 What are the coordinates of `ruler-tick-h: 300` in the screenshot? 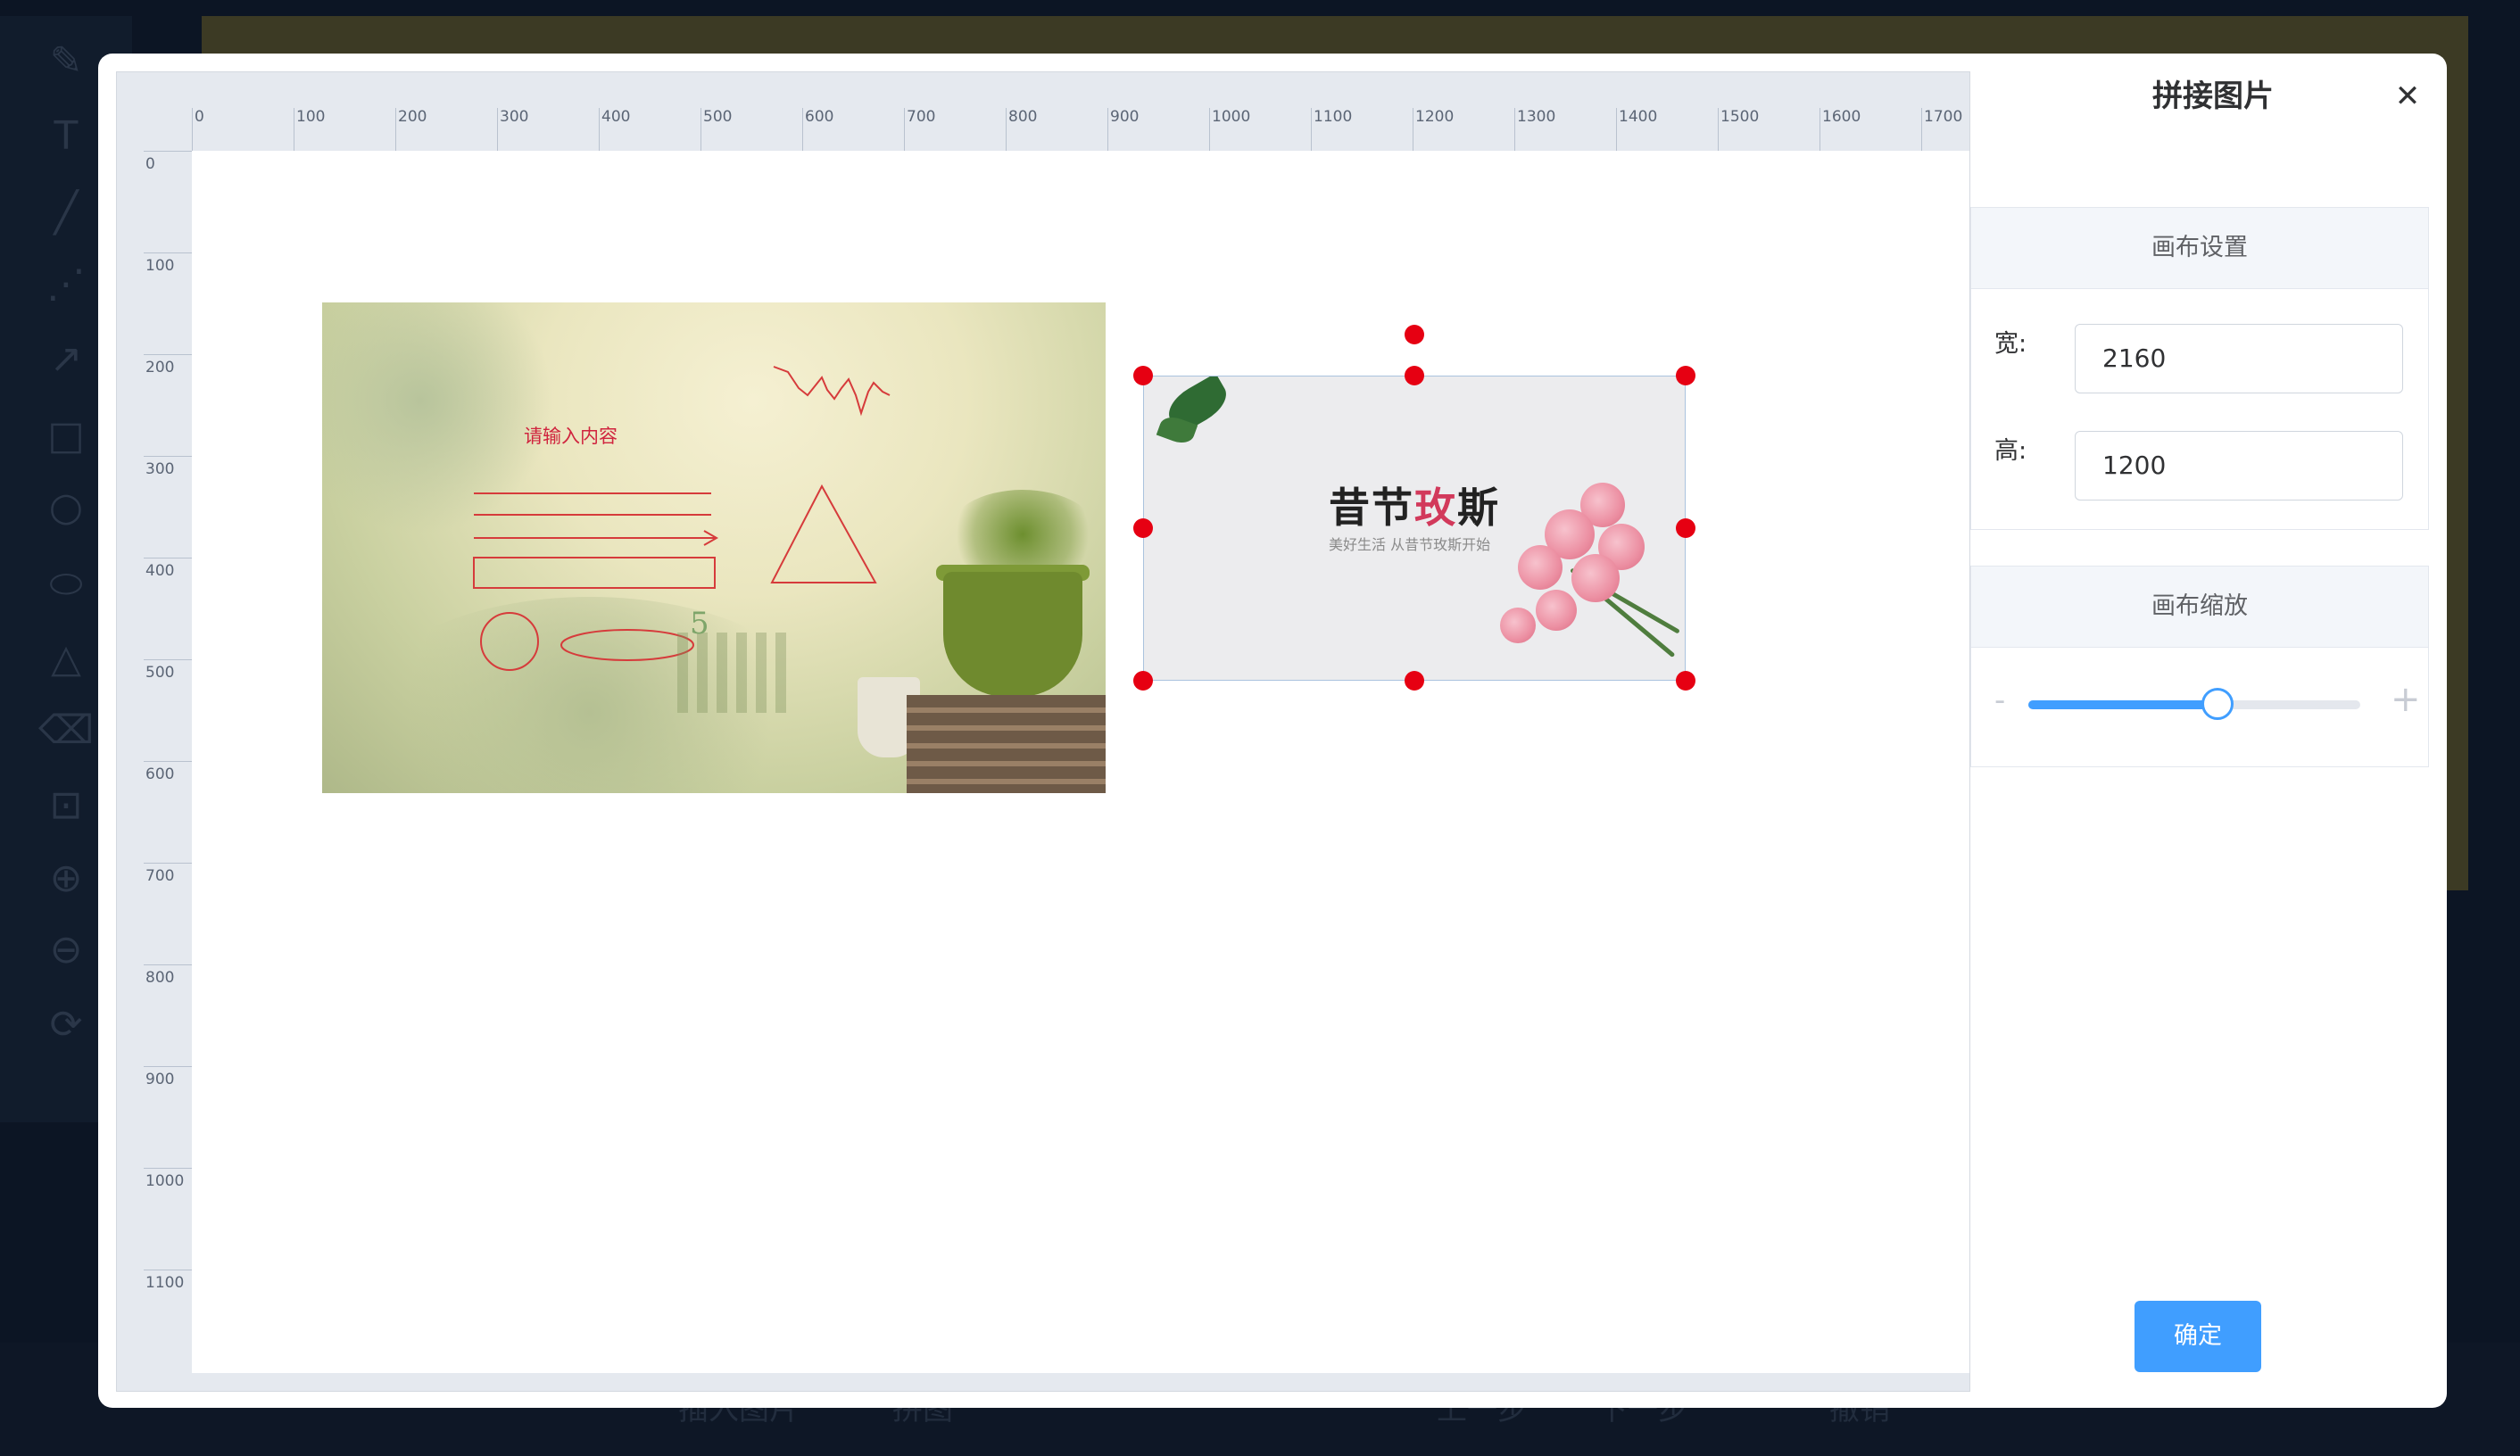 It's located at (512, 129).